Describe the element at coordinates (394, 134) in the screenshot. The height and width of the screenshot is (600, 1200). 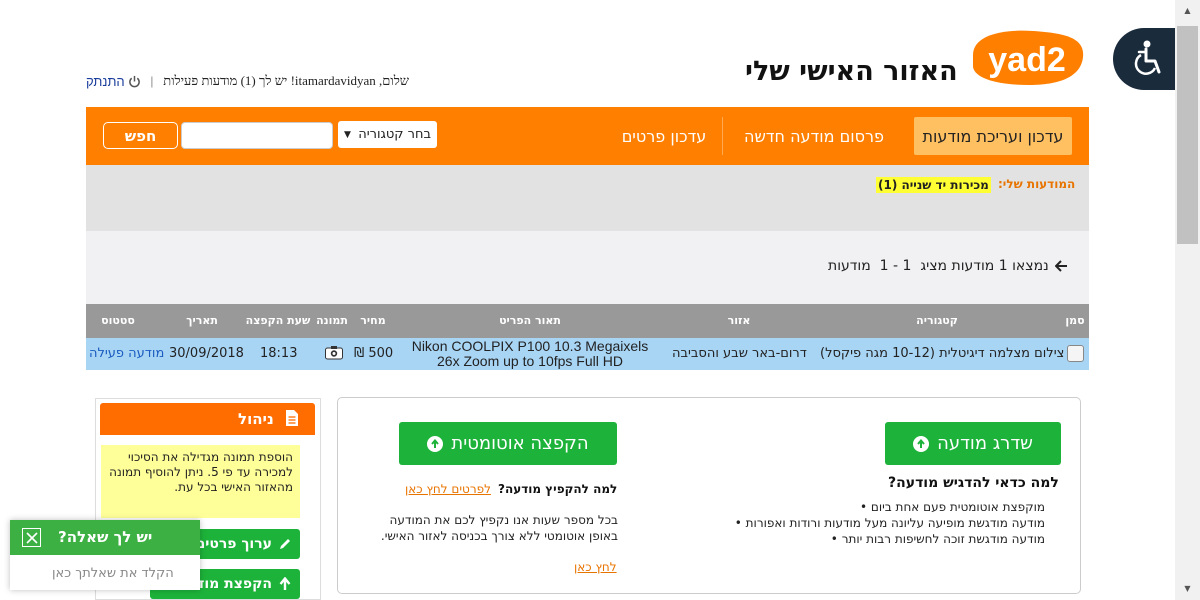
I see `category-select-label: בחר קטגוריה` at that location.